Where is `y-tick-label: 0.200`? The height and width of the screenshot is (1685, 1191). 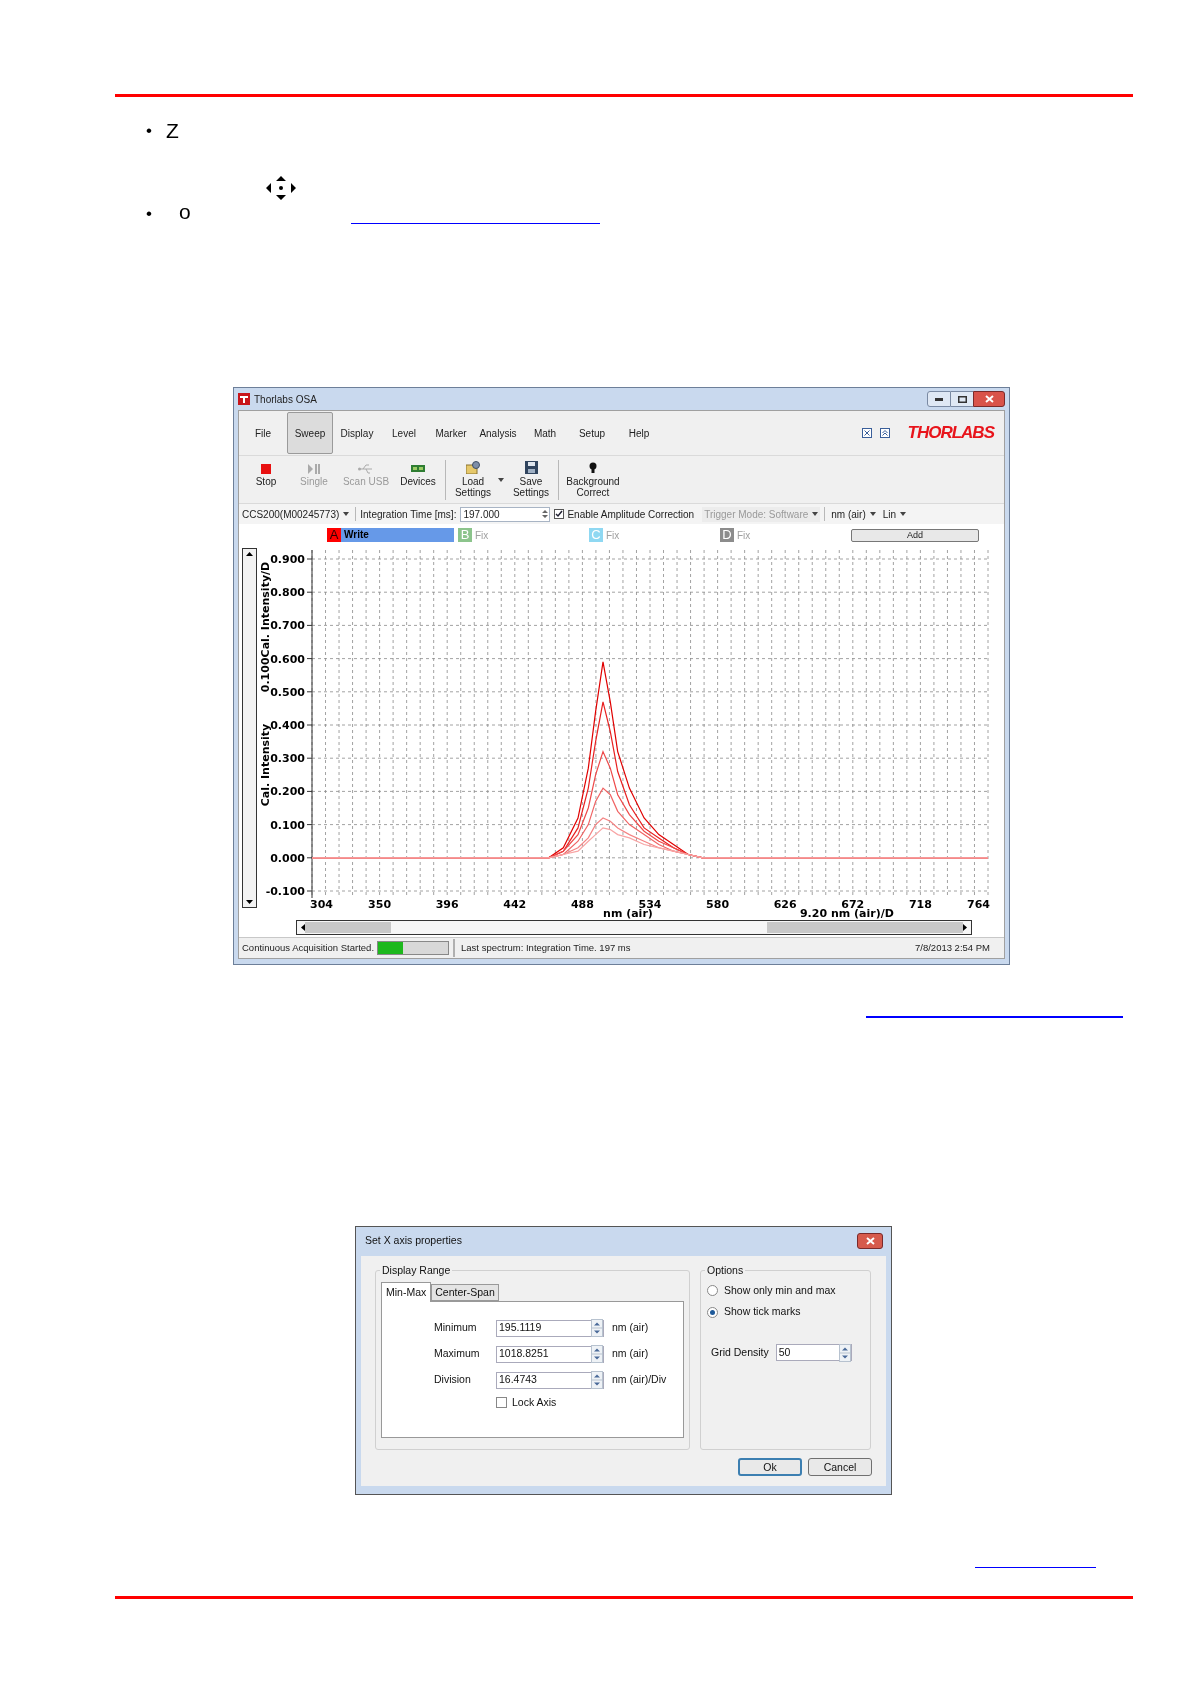
y-tick-label: 0.200 is located at coordinates (287, 792).